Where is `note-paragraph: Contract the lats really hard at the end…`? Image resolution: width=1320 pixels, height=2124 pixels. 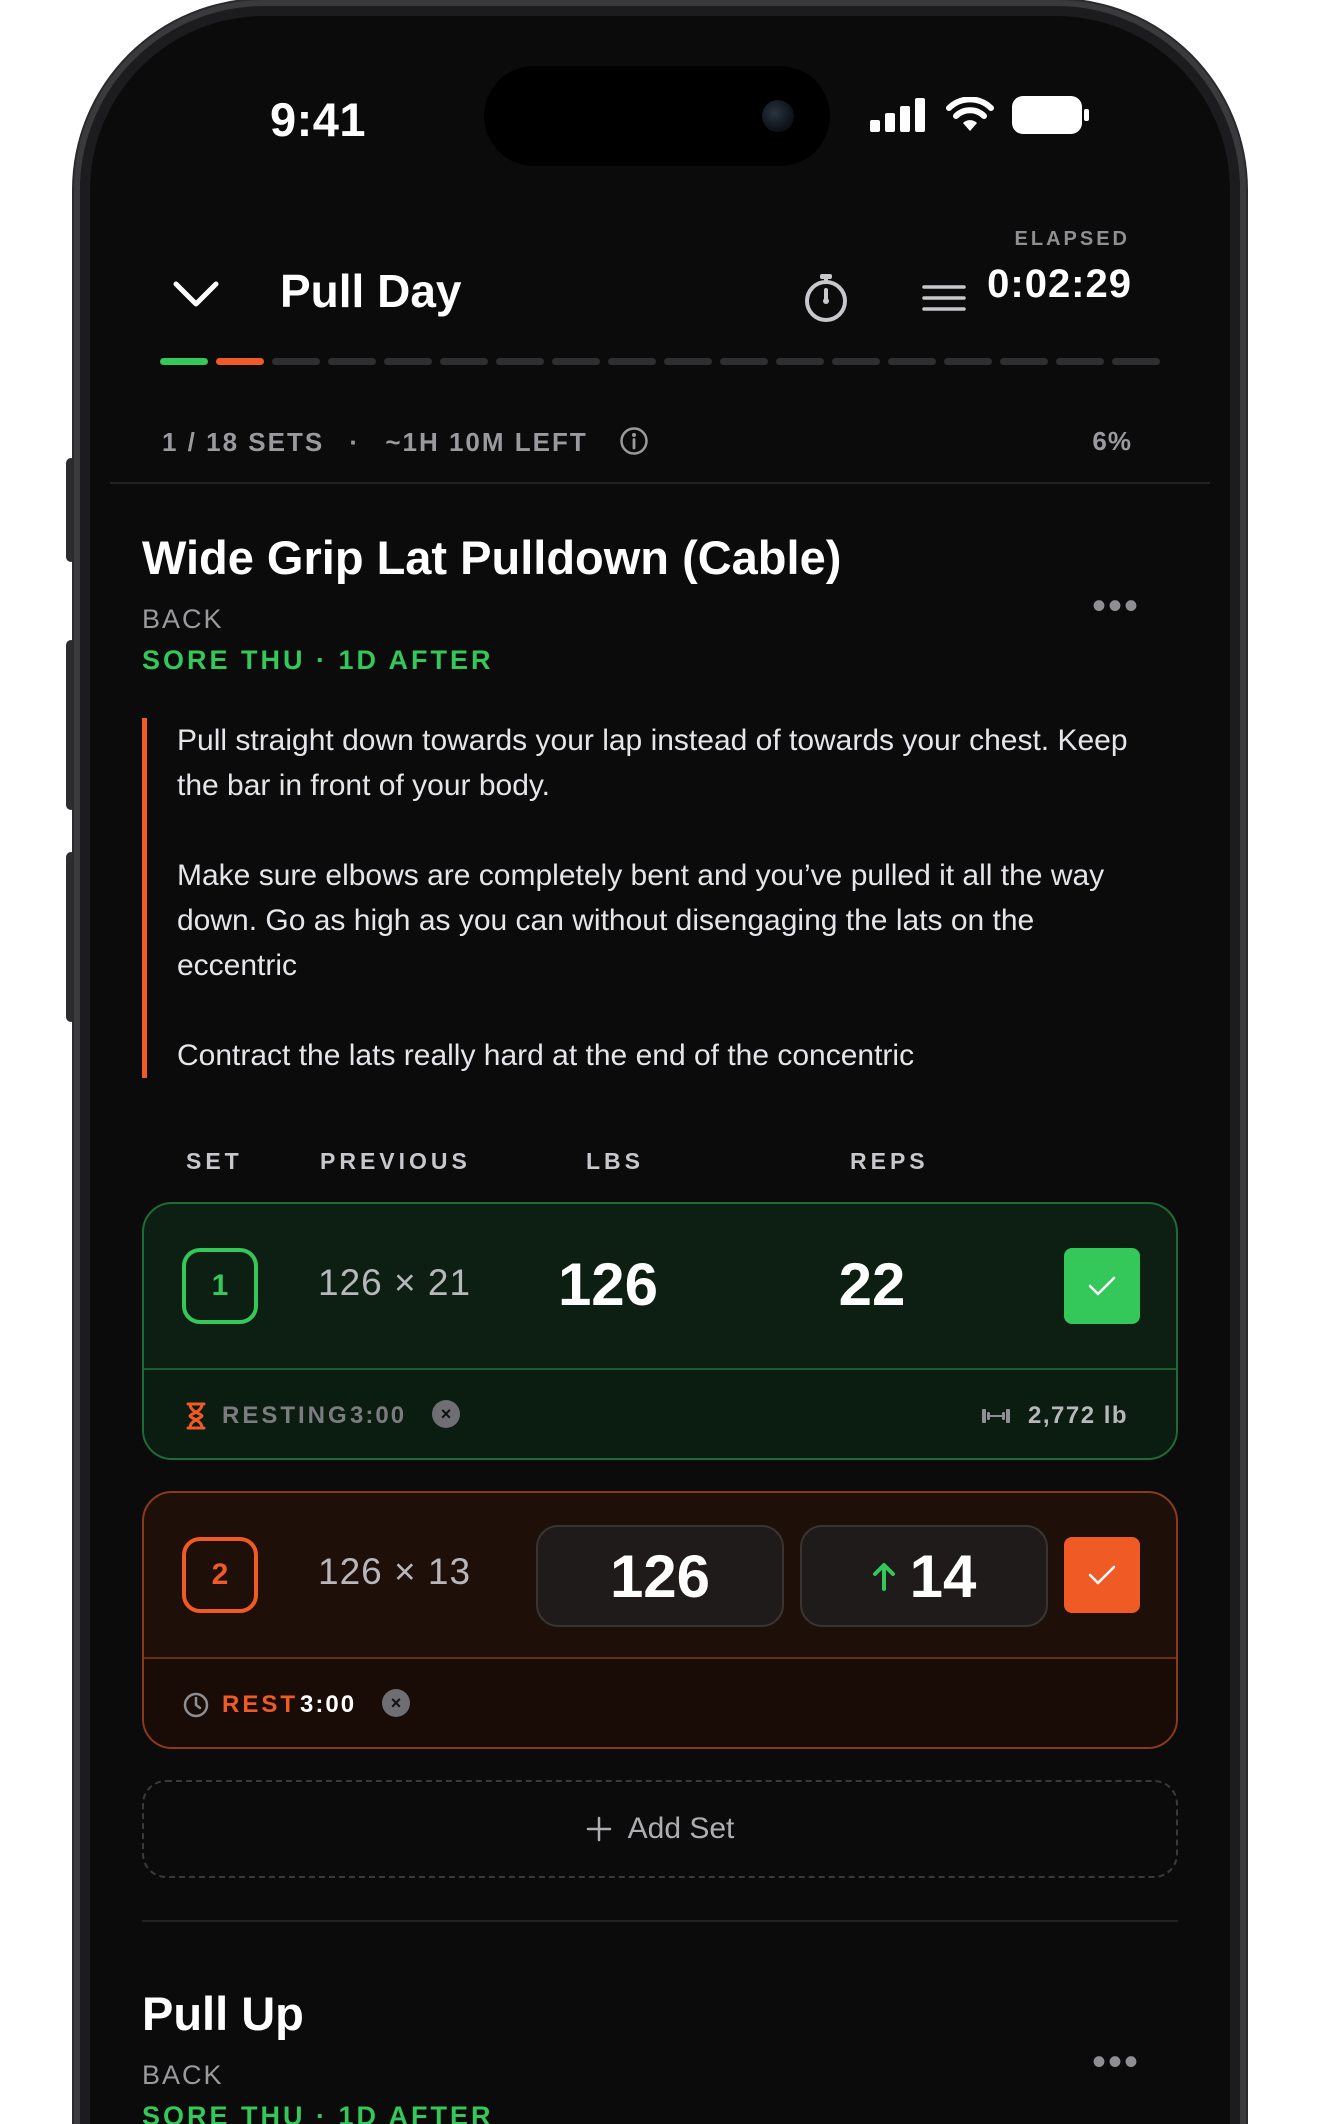
note-paragraph: Contract the lats really hard at the end… is located at coordinates (546, 1055).